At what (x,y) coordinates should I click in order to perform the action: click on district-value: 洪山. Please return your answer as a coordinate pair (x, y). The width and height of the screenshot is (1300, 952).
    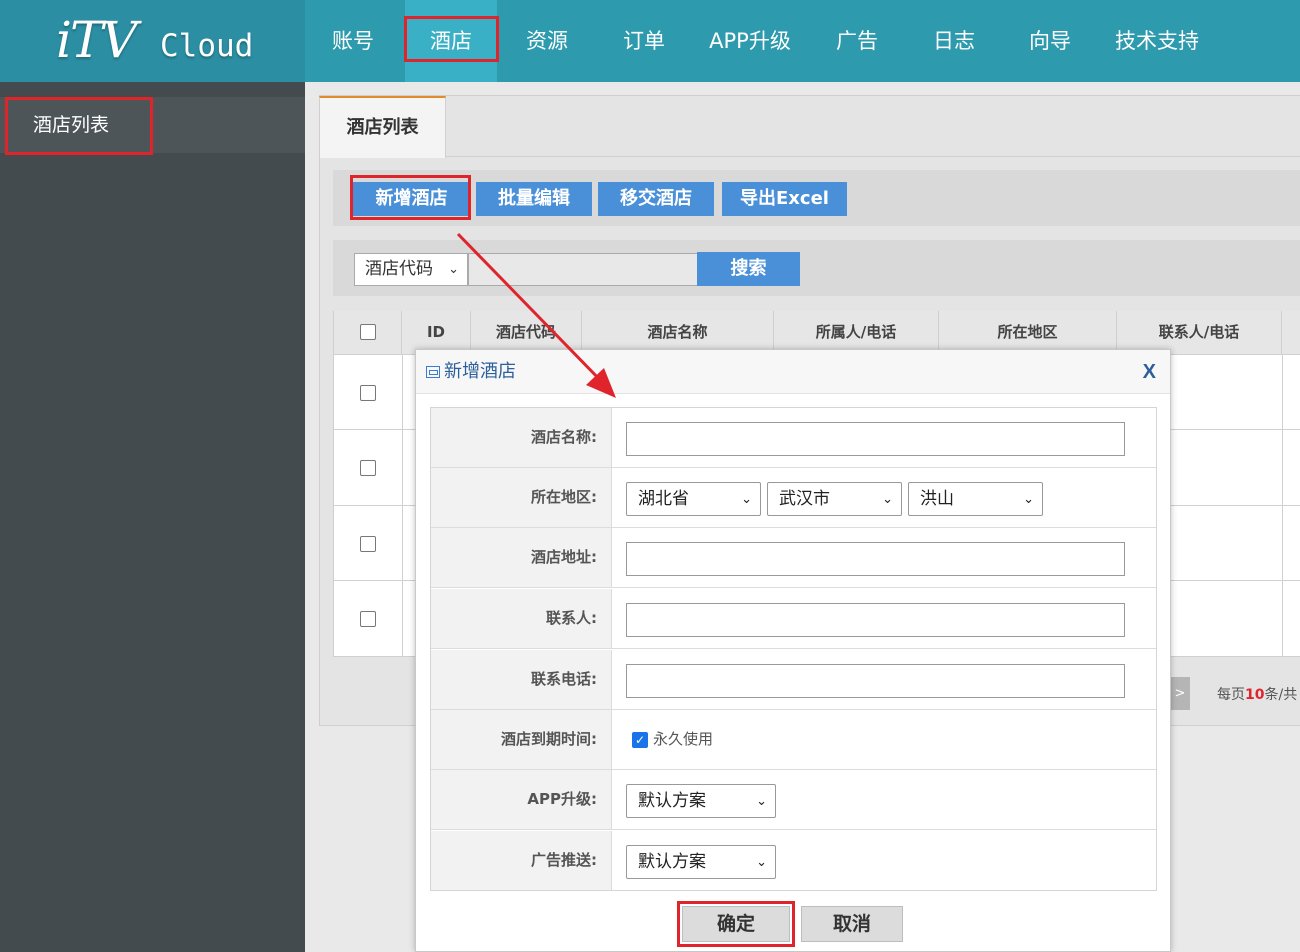
    Looking at the image, I should click on (937, 499).